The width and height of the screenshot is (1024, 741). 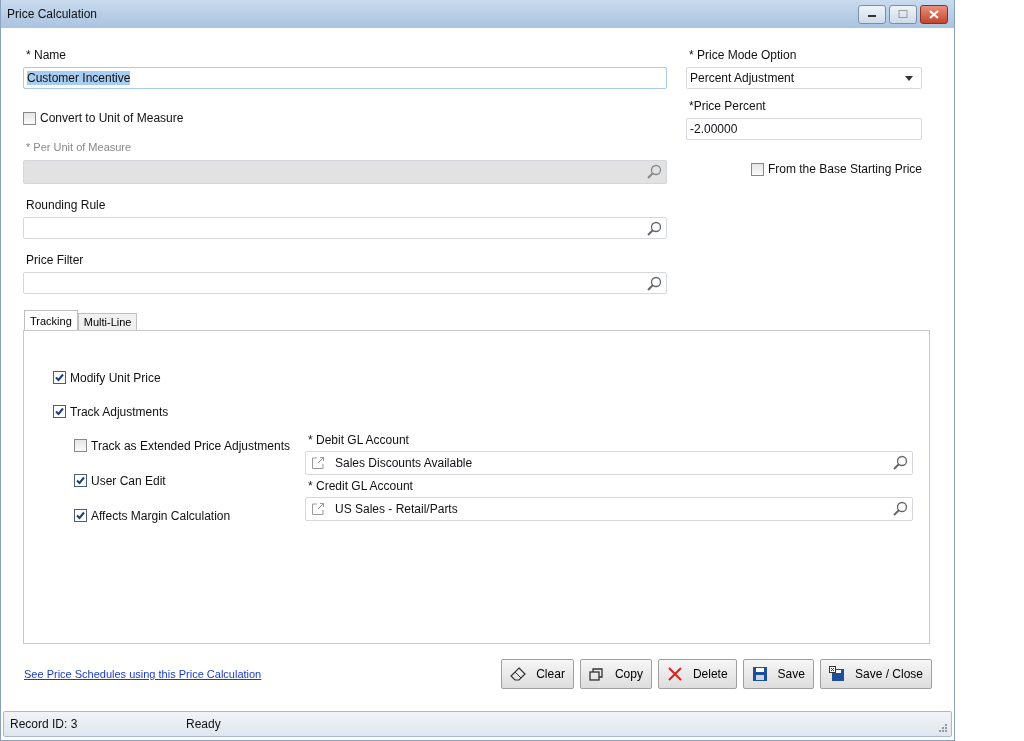 I want to click on save-button: Save, so click(x=778, y=674).